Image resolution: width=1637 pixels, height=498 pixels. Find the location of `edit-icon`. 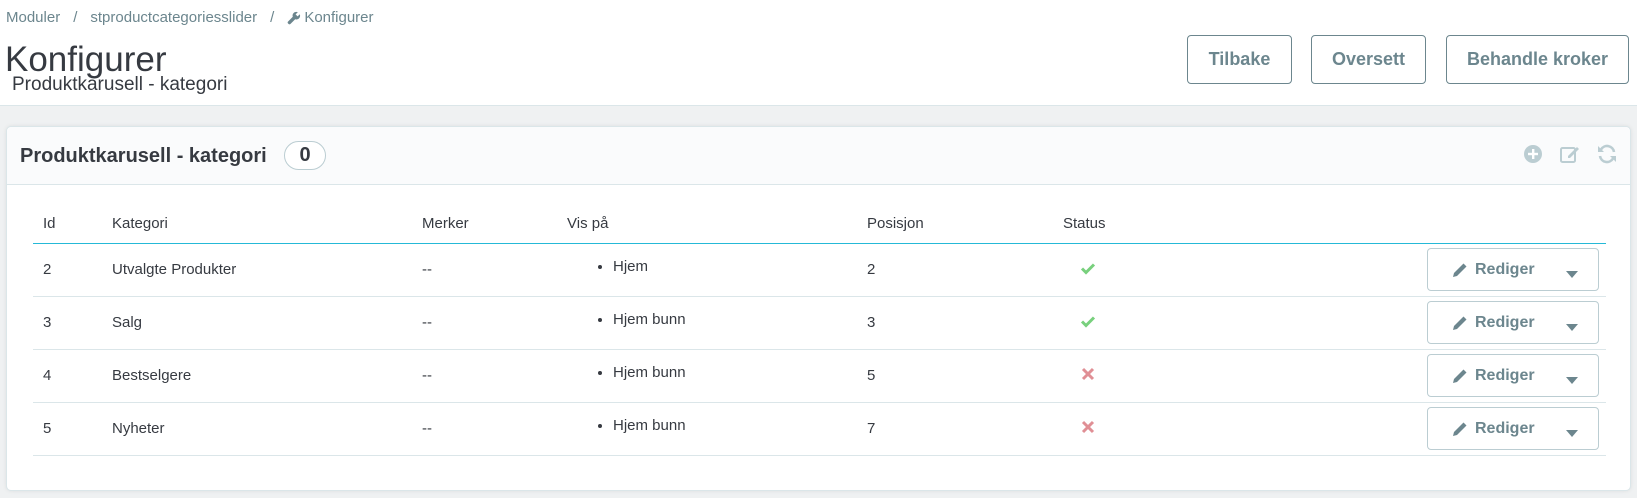

edit-icon is located at coordinates (1570, 154).